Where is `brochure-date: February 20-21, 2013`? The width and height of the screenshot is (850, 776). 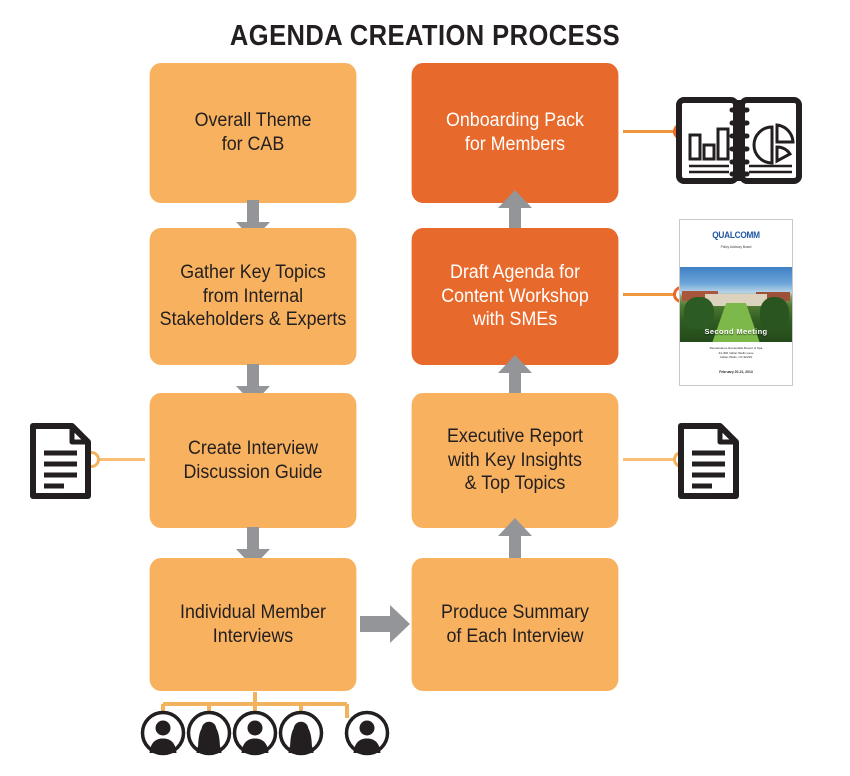
brochure-date: February 20-21, 2013 is located at coordinates (736, 372).